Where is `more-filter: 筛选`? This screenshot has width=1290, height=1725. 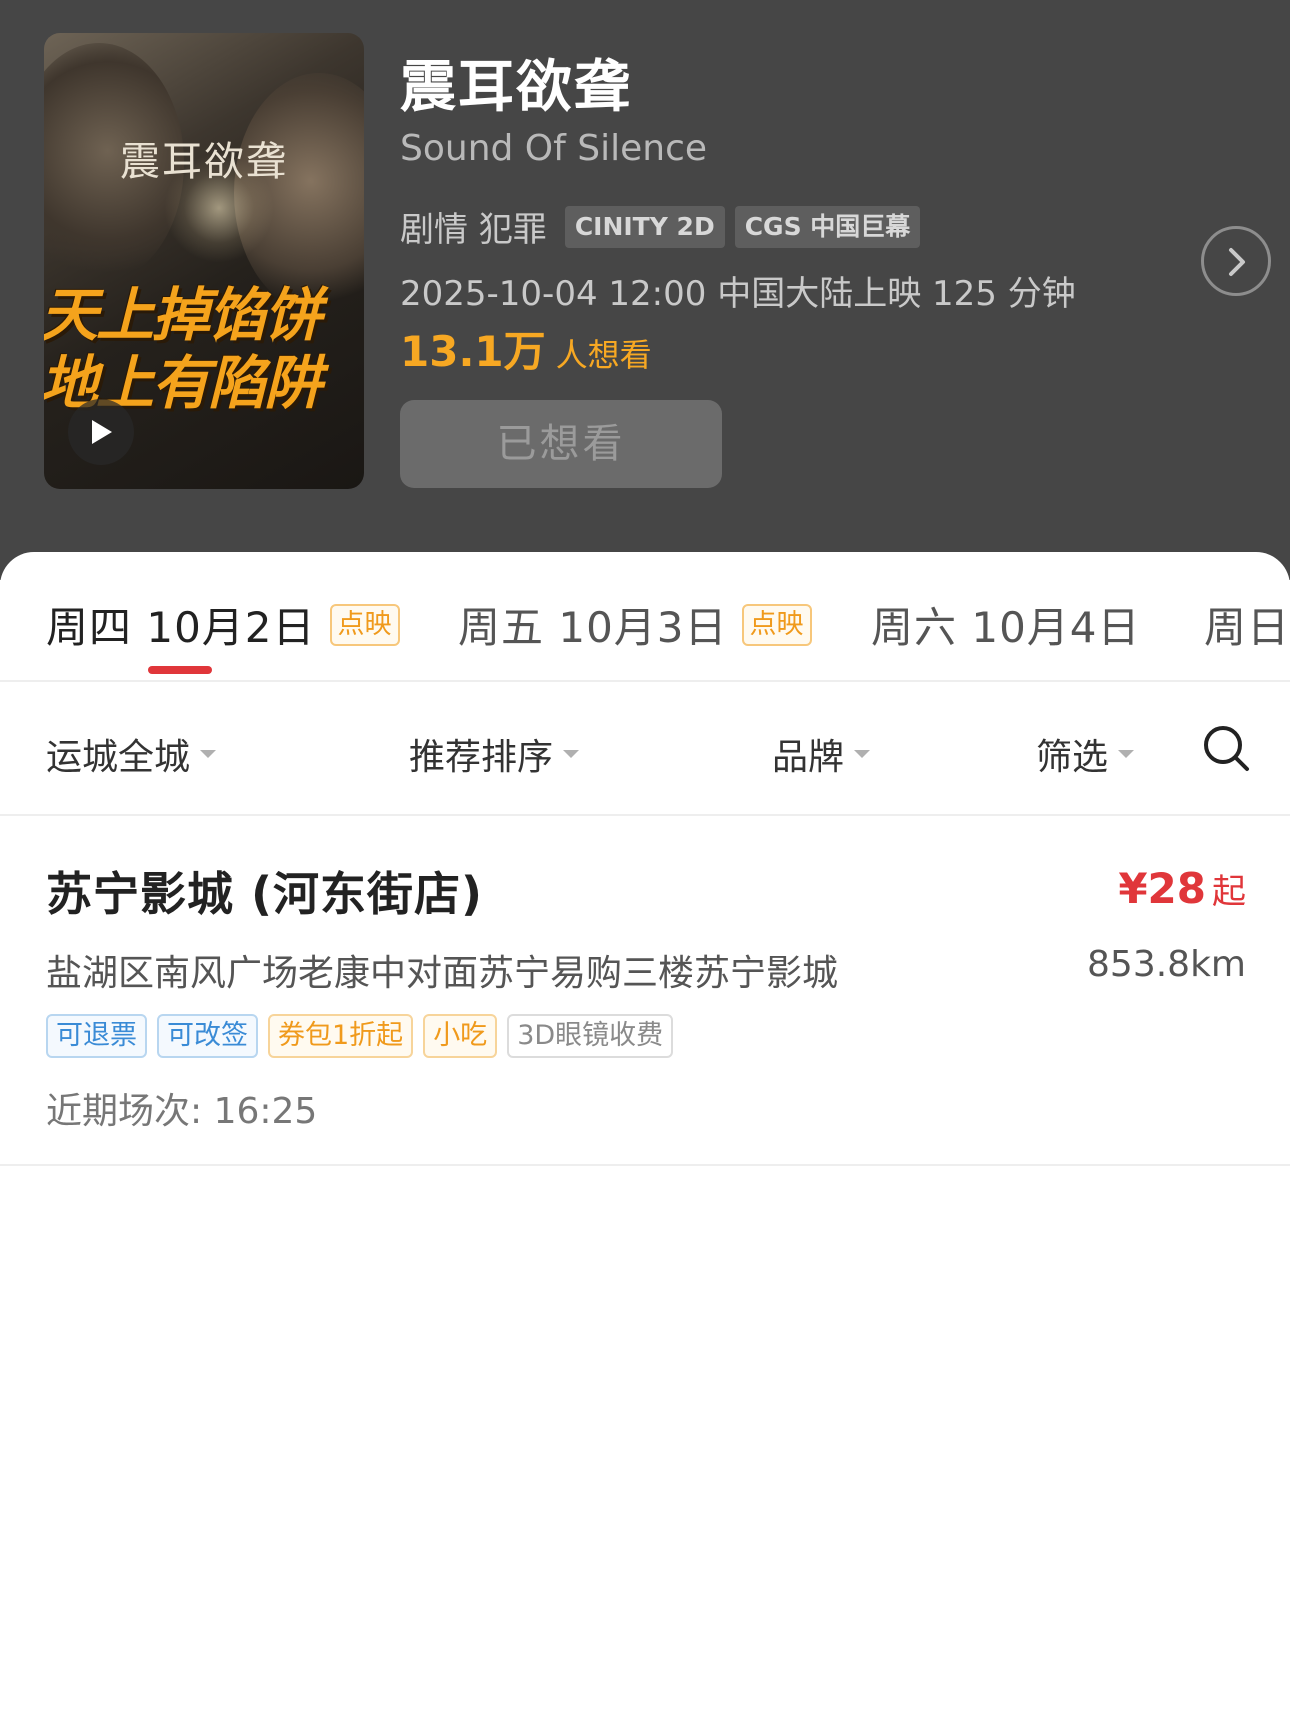
more-filter: 筛选 is located at coordinates (1085, 754).